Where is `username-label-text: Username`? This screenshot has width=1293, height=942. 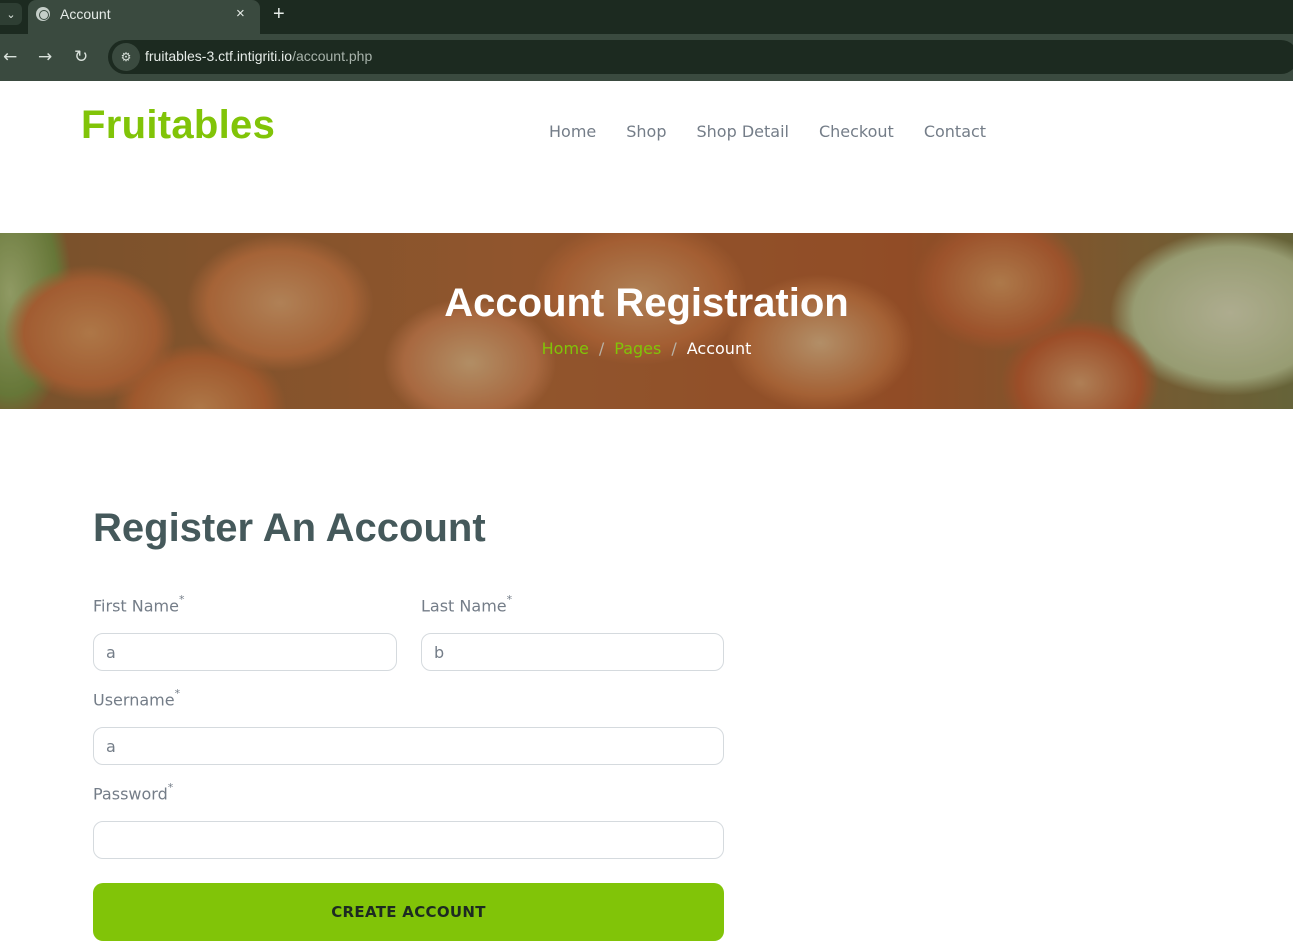
username-label-text: Username is located at coordinates (134, 700).